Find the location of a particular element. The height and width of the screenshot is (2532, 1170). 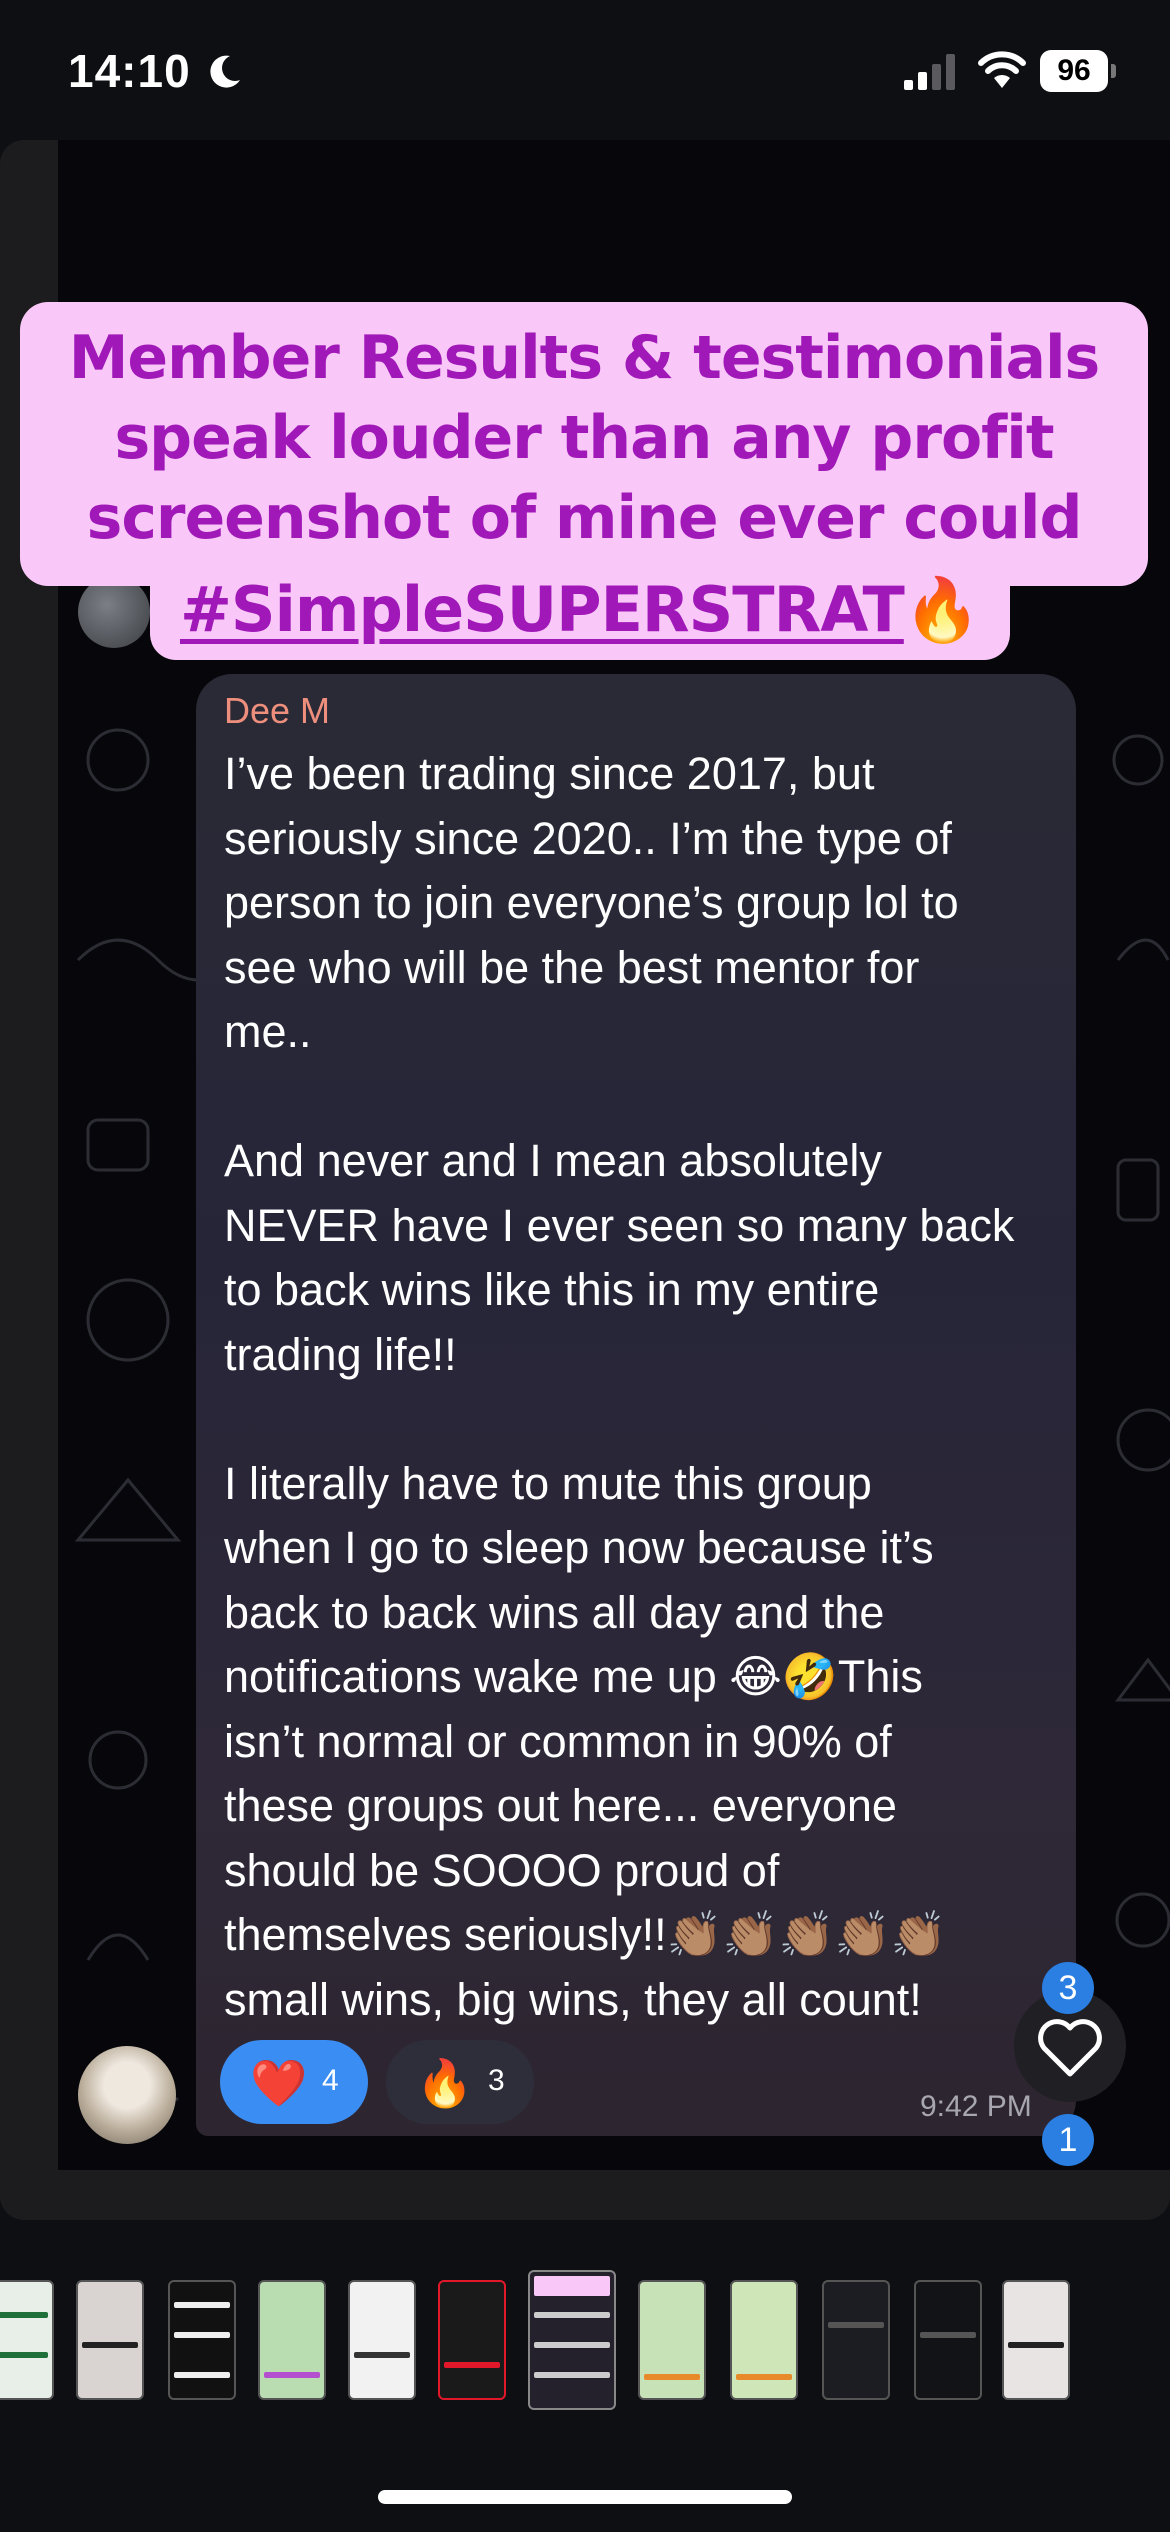

comment-count-badge: 1 is located at coordinates (1068, 2140).